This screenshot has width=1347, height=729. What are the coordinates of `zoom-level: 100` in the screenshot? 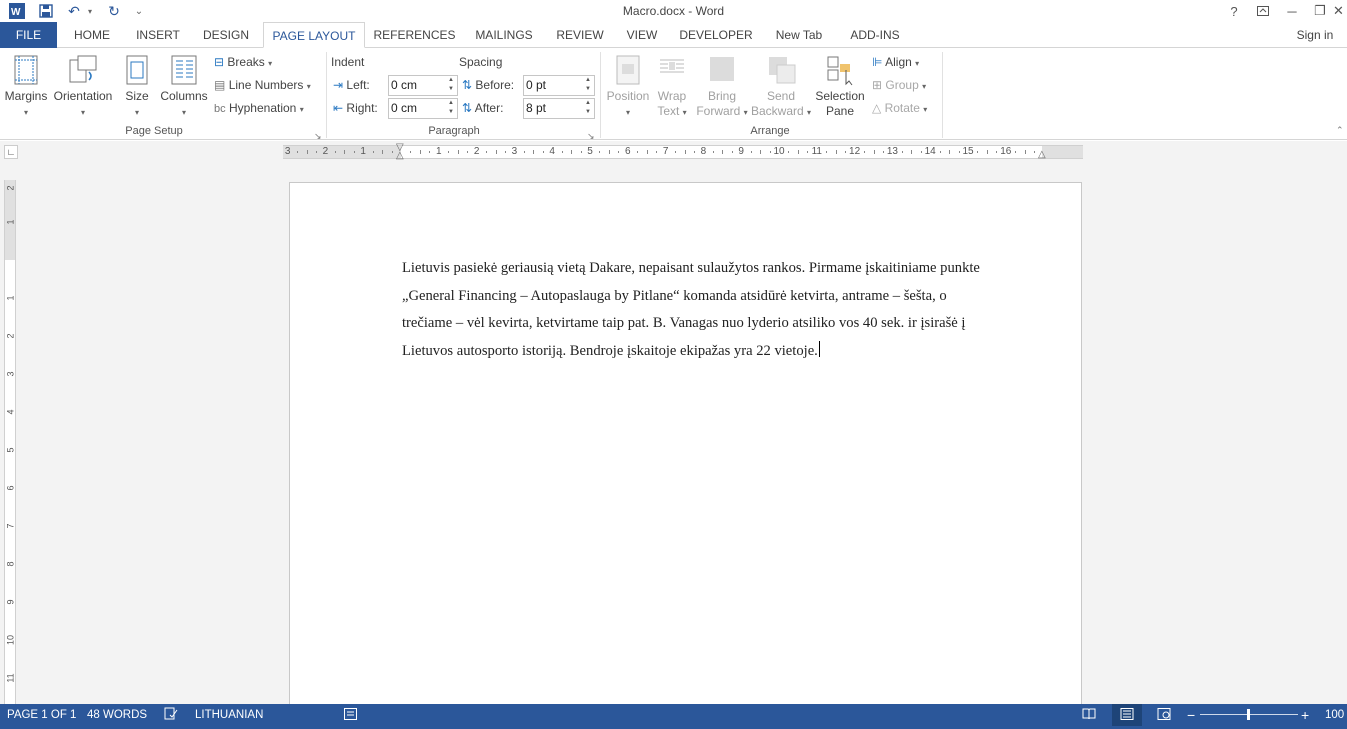 It's located at (1334, 715).